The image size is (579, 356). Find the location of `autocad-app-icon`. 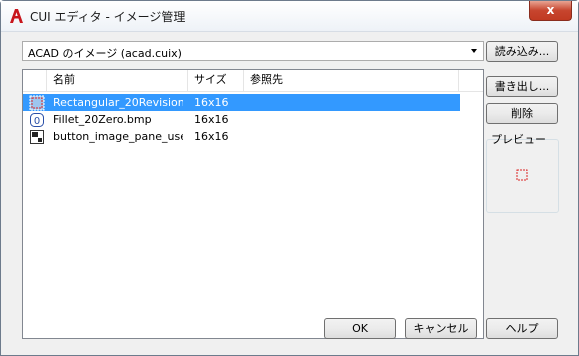

autocad-app-icon is located at coordinates (16, 16).